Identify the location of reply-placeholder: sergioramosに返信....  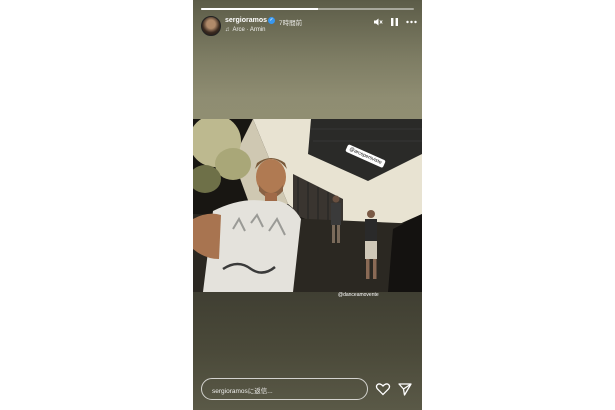
(242, 391).